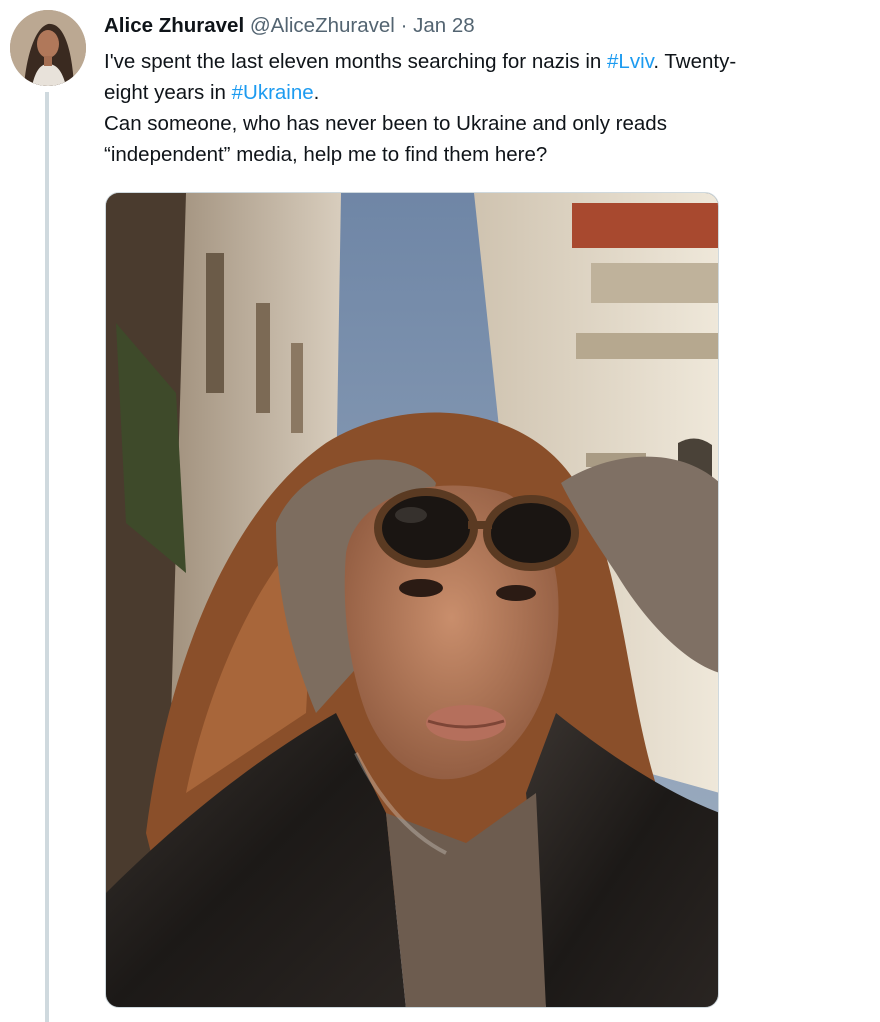  What do you see at coordinates (444, 25) in the screenshot?
I see `tweet-date: Jan 28` at bounding box center [444, 25].